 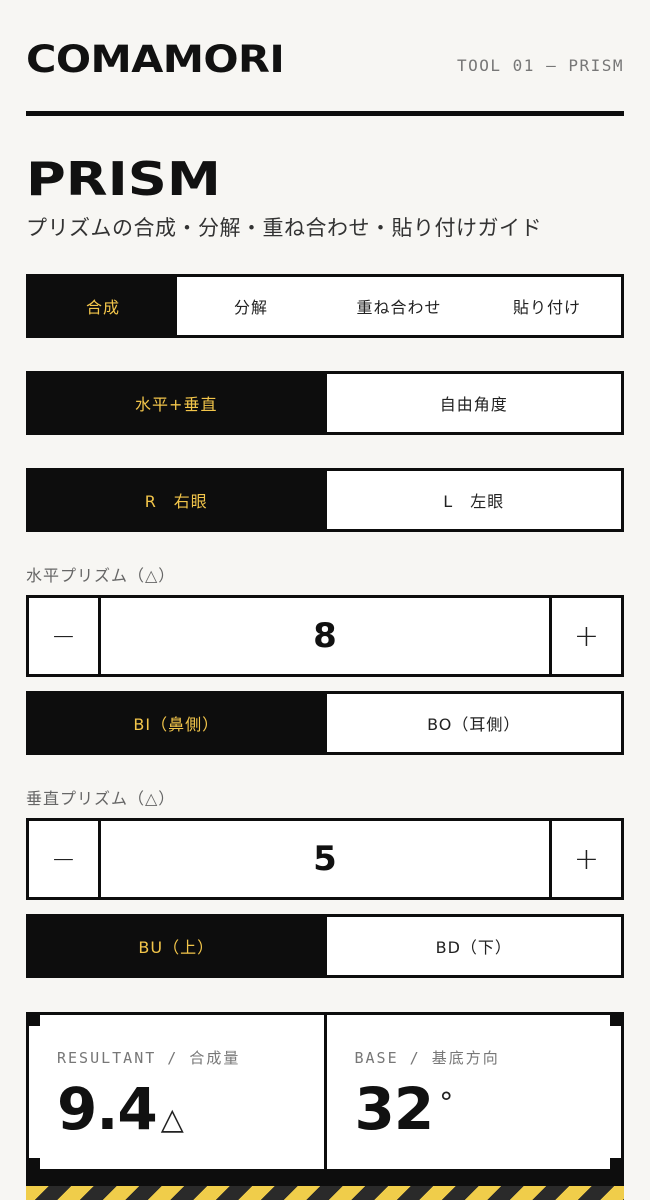 I want to click on base-label: BASE / 基底方向, so click(x=427, y=1058).